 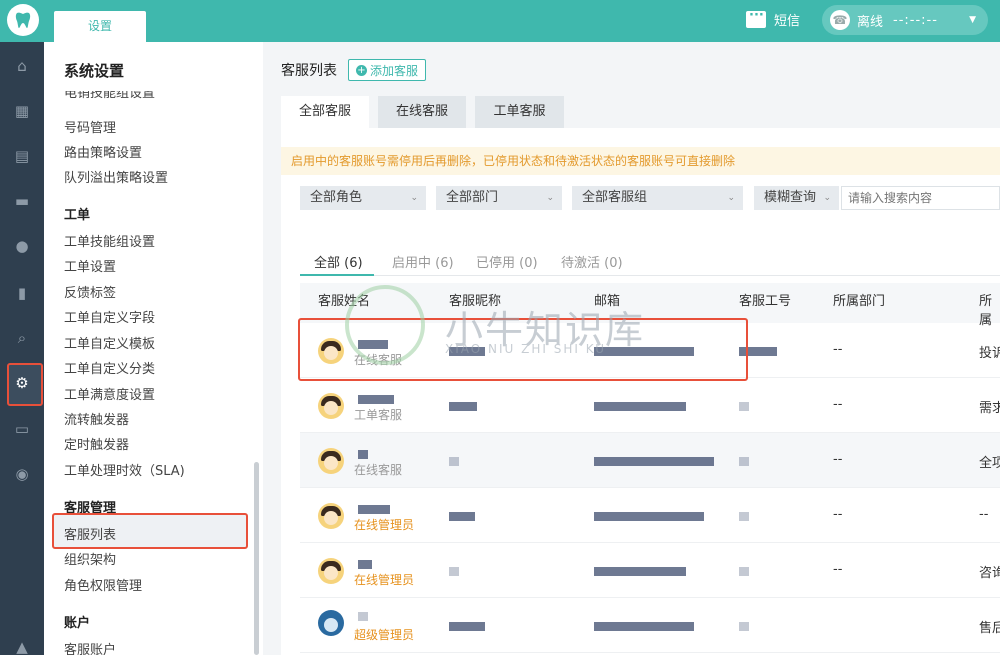 What do you see at coordinates (256, 558) in the screenshot?
I see `menu-scrollbar` at bounding box center [256, 558].